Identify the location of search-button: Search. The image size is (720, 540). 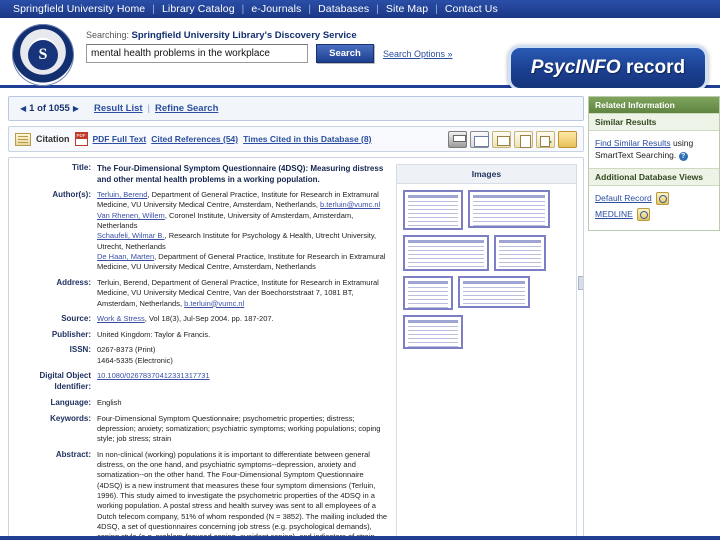
(345, 53).